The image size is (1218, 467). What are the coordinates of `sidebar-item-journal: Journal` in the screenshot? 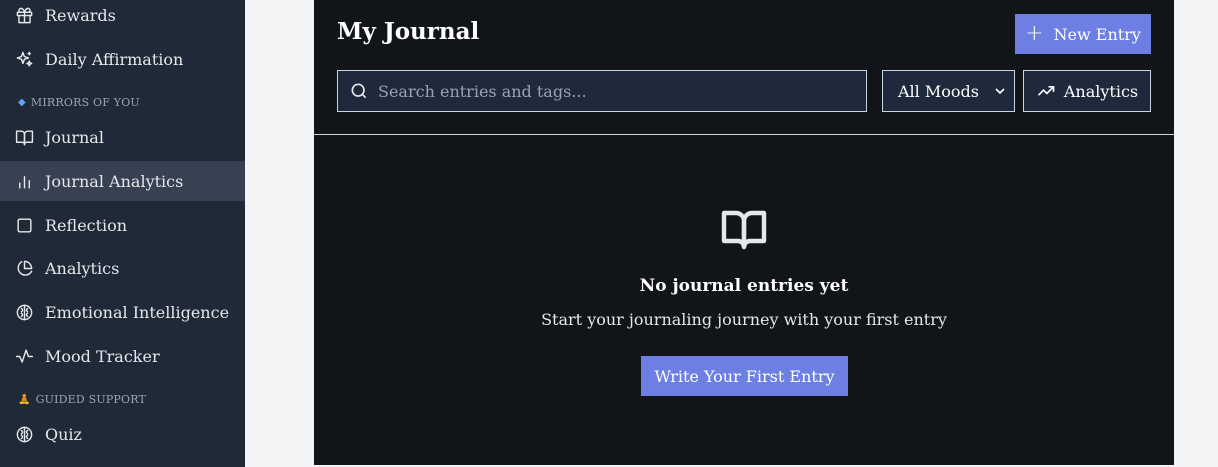 It's located at (122, 137).